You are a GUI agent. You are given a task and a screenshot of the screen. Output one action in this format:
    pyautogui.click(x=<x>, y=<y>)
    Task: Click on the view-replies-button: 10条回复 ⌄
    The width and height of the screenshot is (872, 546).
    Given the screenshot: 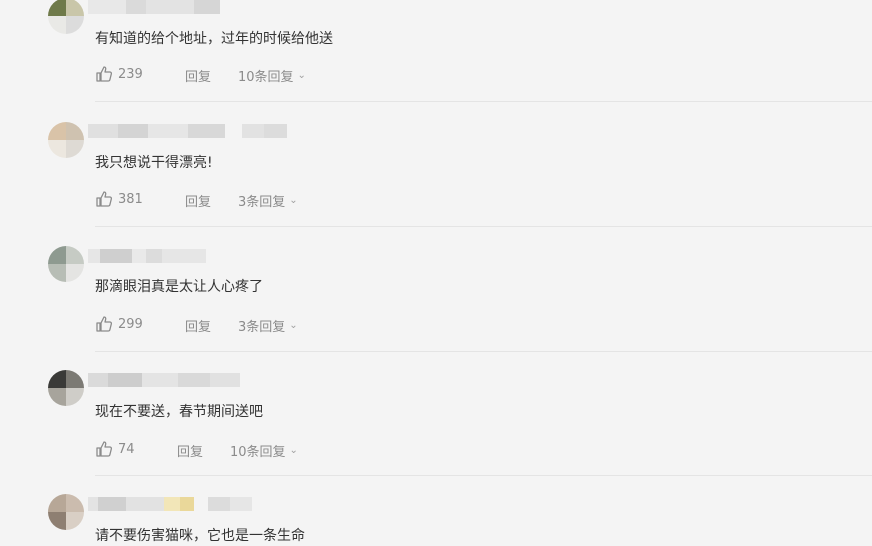 What is the action you would take?
    pyautogui.click(x=264, y=450)
    